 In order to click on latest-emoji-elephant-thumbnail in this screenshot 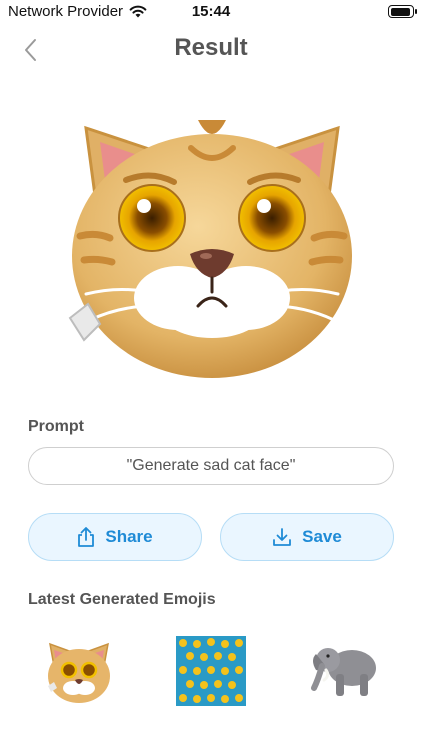, I will do `click(343, 671)`.